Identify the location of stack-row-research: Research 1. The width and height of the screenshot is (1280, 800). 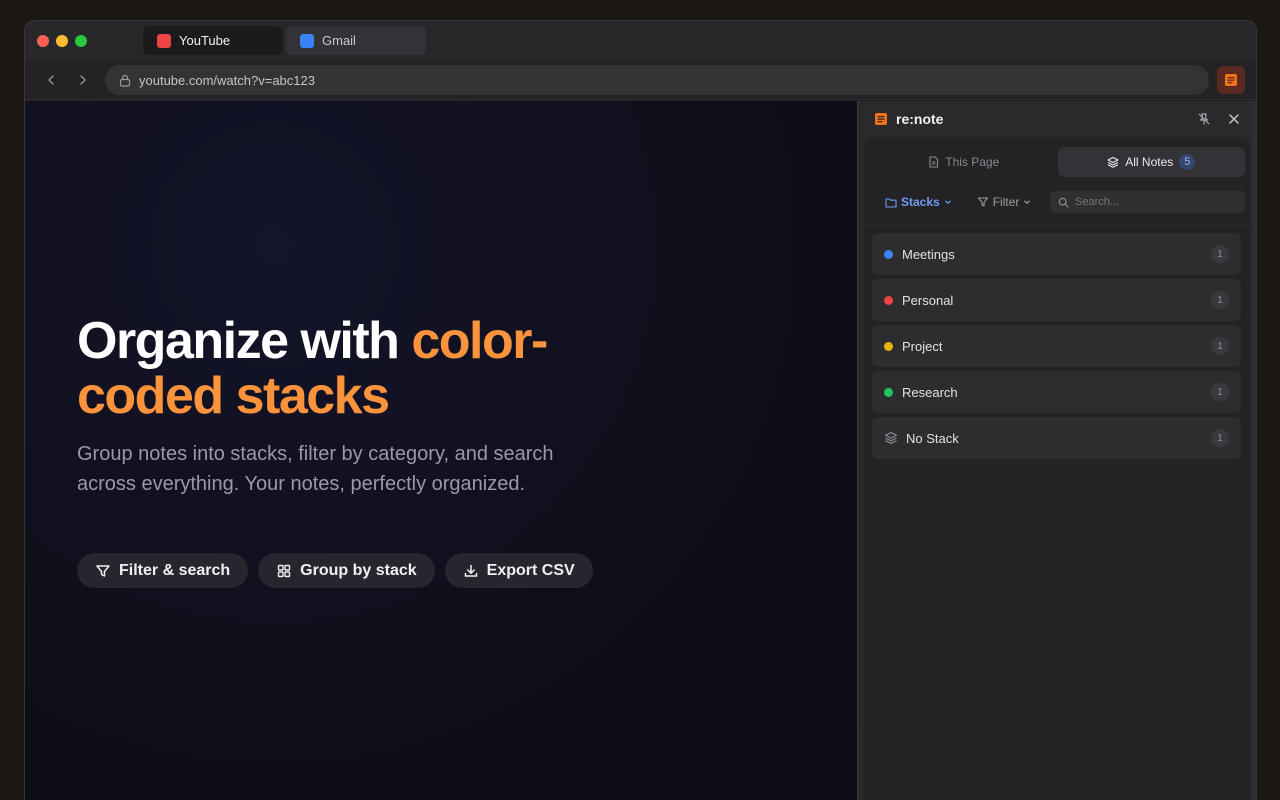
(1056, 392).